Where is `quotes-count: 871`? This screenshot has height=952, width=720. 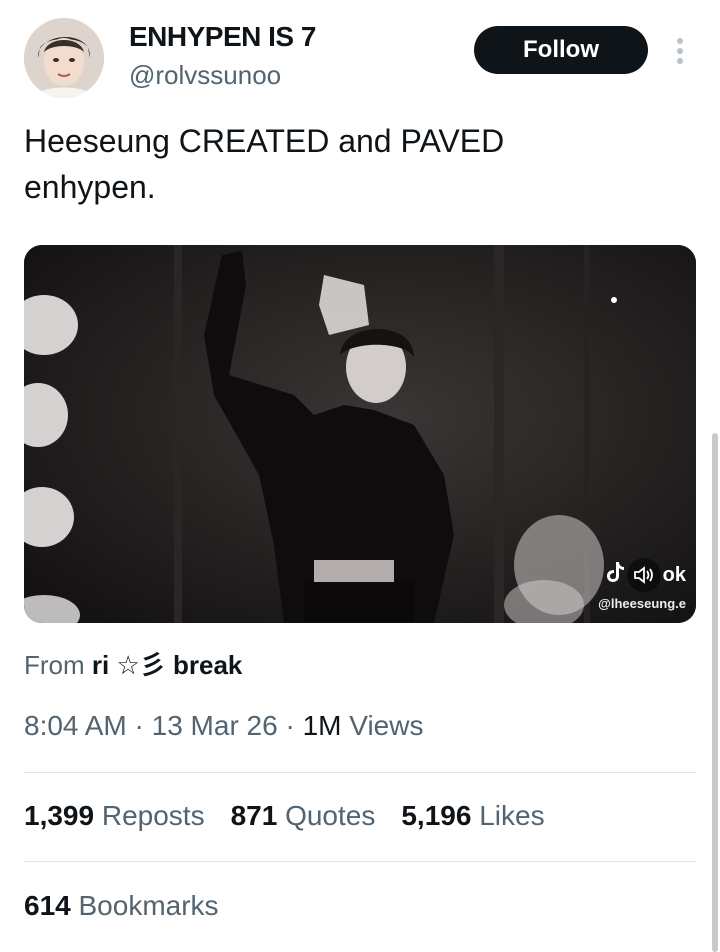
quotes-count: 871 is located at coordinates (254, 815).